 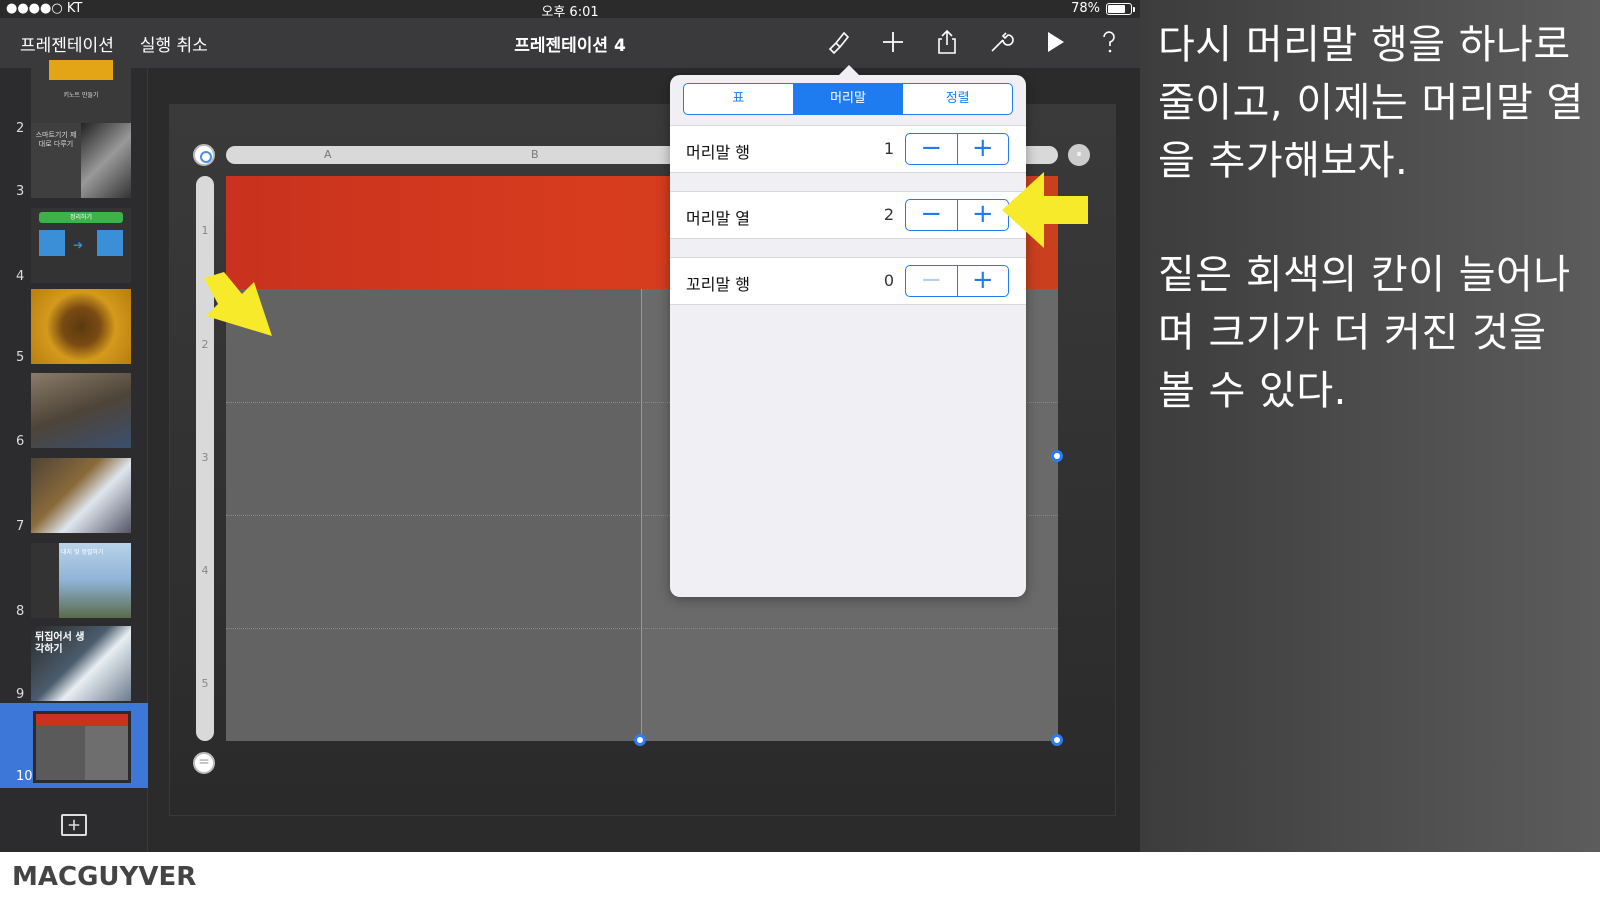 I want to click on resize-handle-corner, so click(x=1057, y=740).